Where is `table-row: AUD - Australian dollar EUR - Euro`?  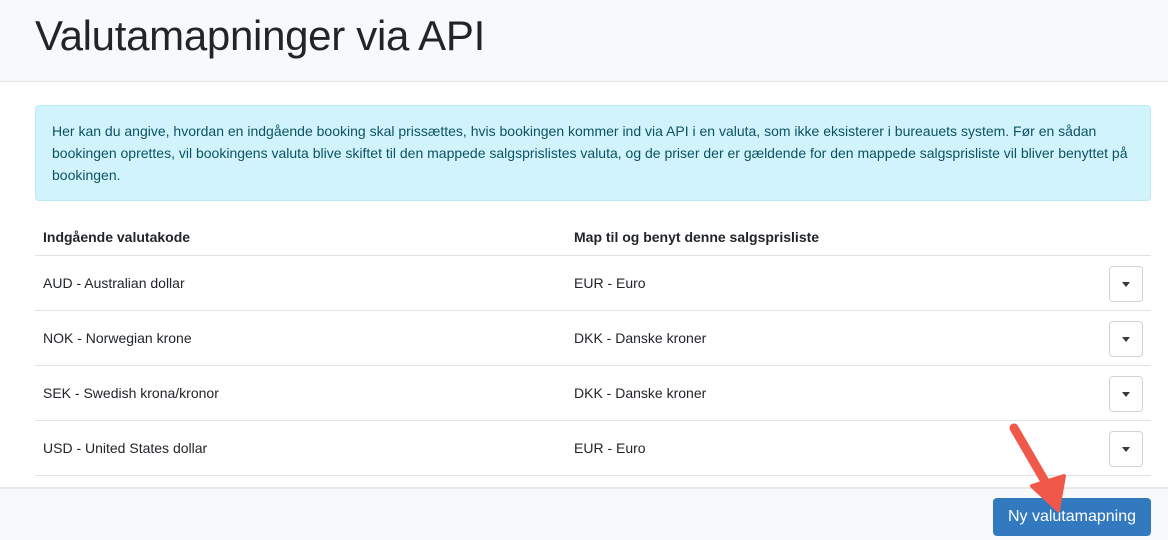
table-row: AUD - Australian dollar EUR - Euro is located at coordinates (593, 283).